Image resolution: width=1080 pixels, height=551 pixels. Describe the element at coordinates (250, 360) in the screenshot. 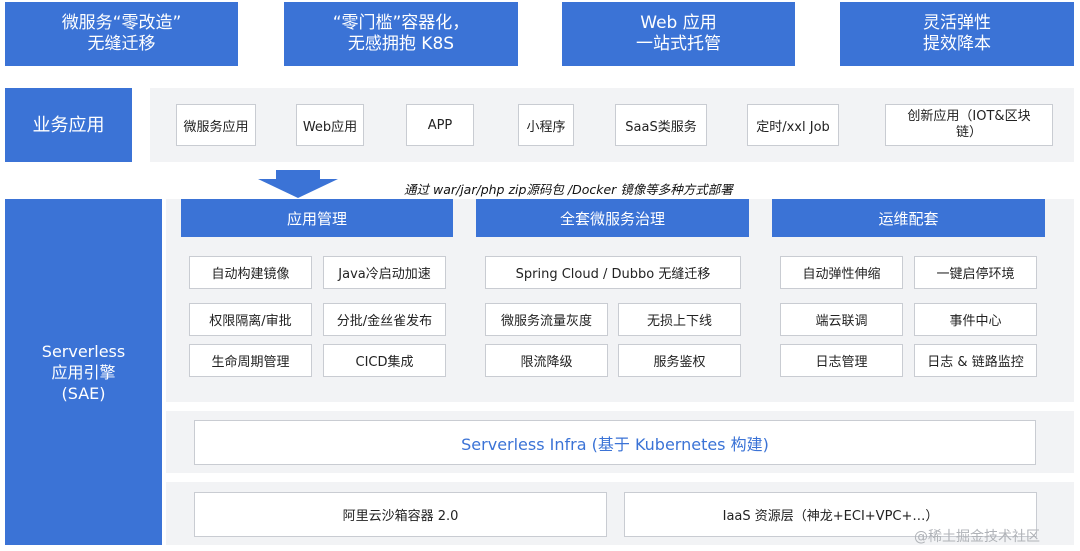

I see `feature-lifecycle: 生命周期管理` at that location.